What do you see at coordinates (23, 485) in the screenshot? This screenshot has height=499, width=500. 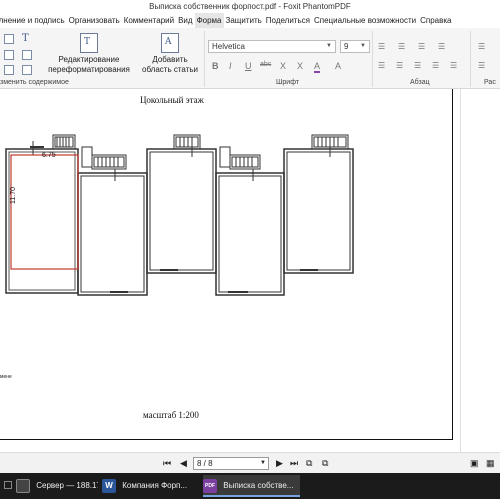 I see `server-icon` at bounding box center [23, 485].